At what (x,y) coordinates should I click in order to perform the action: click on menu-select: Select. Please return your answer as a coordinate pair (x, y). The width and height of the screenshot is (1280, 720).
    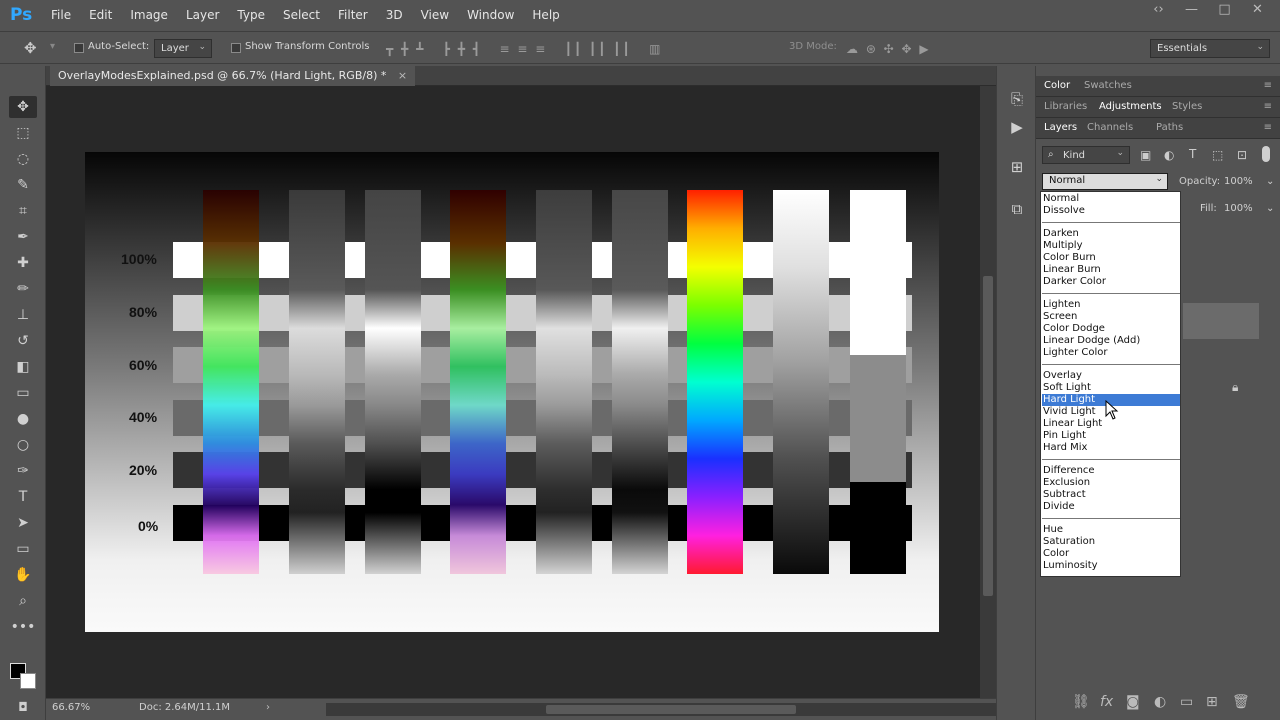
    Looking at the image, I should click on (301, 15).